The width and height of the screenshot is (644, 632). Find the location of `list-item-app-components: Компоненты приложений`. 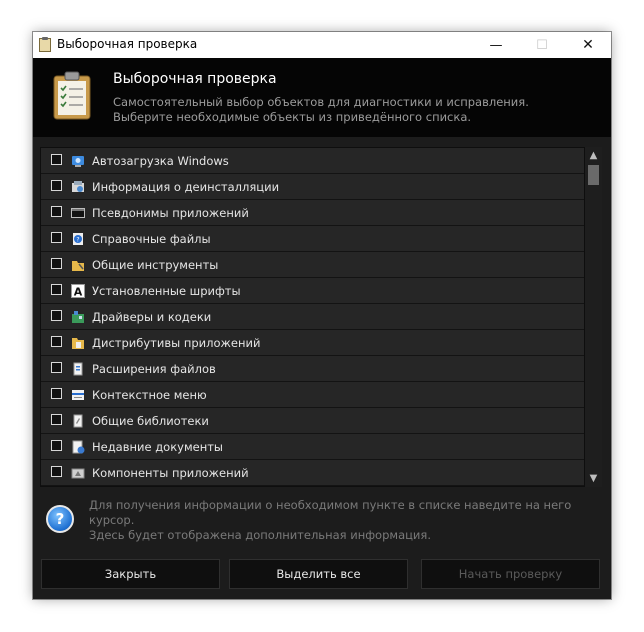

list-item-app-components: Компоненты приложений is located at coordinates (312, 473).